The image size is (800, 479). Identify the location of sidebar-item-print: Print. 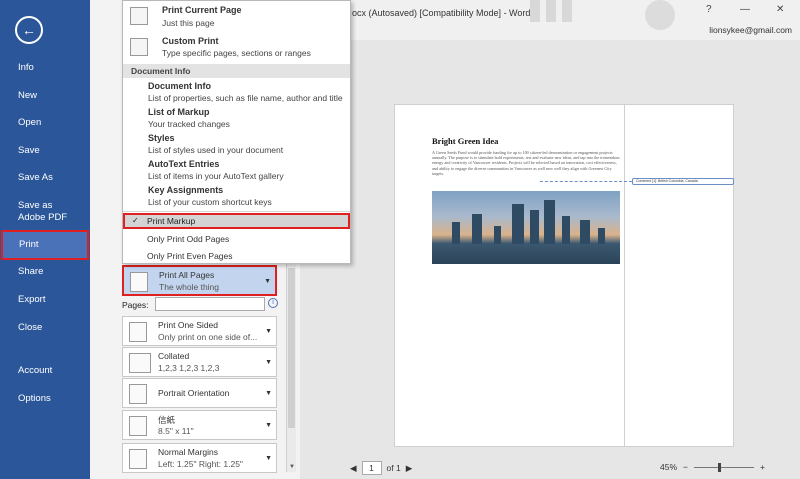
(45, 245).